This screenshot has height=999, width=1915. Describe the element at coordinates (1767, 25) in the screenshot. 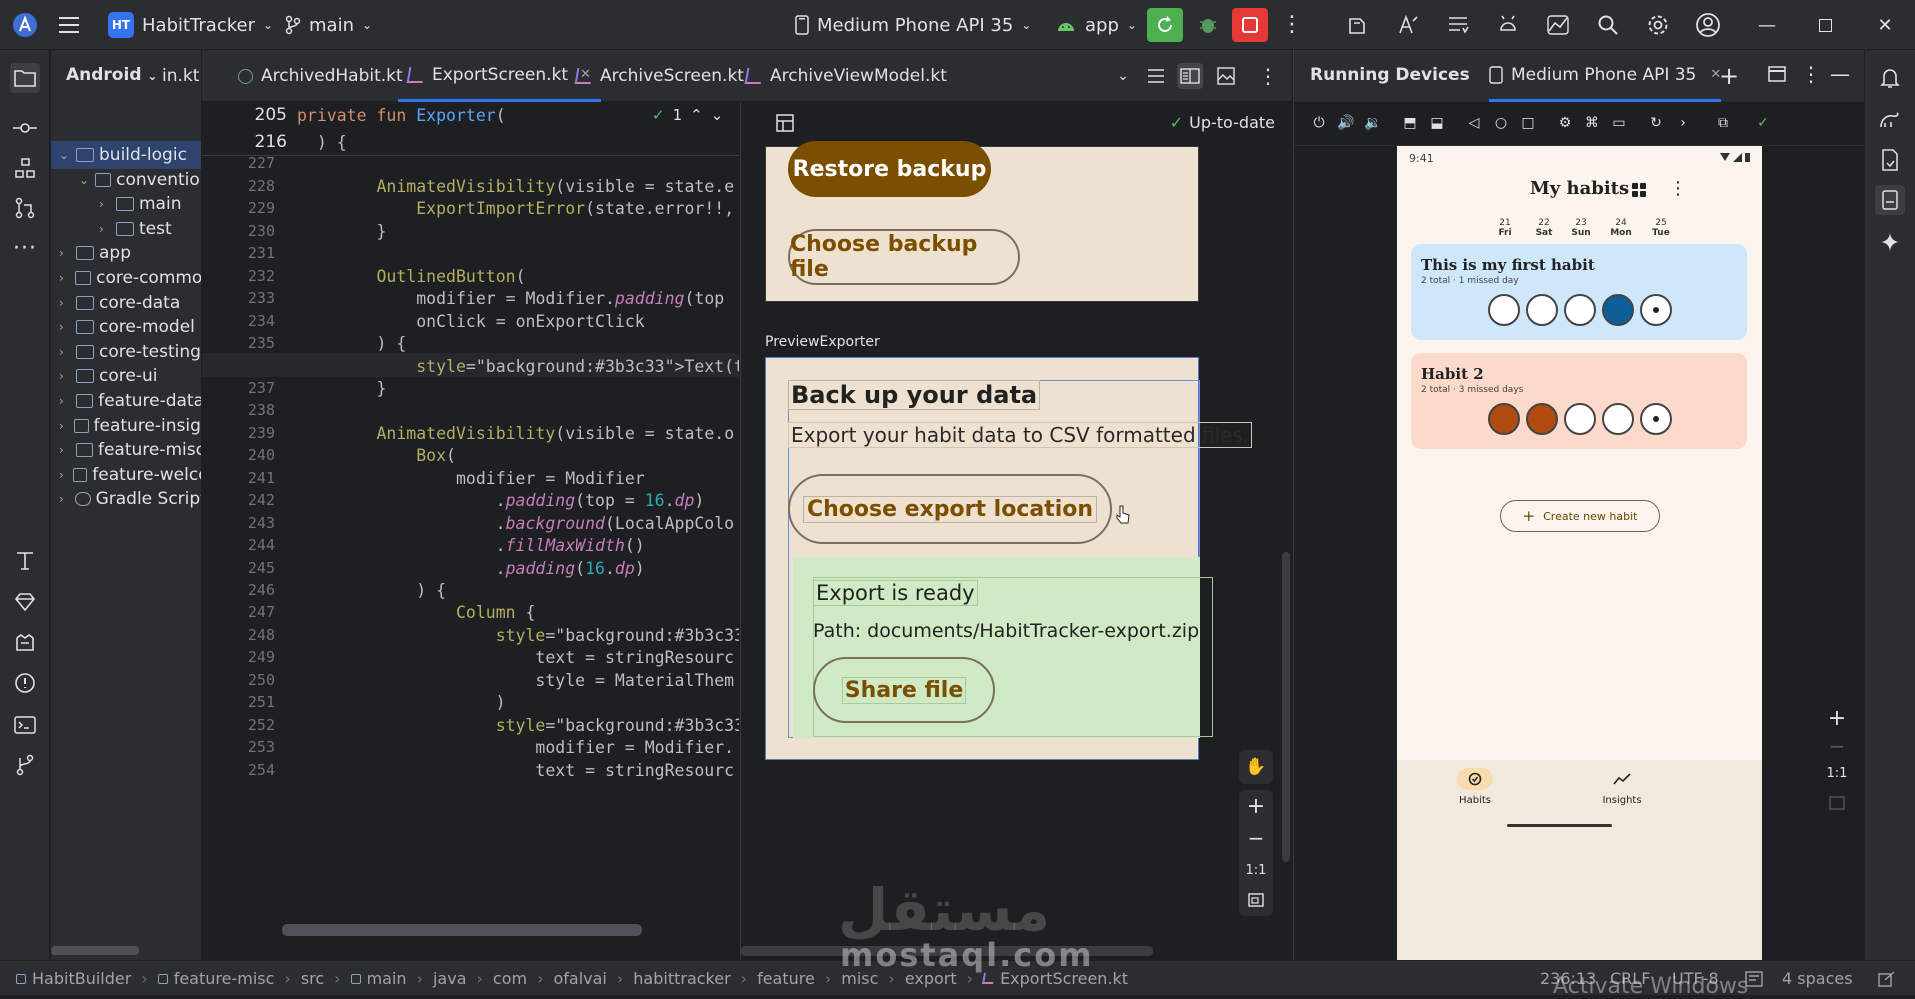

I see `minimize-button: —` at that location.